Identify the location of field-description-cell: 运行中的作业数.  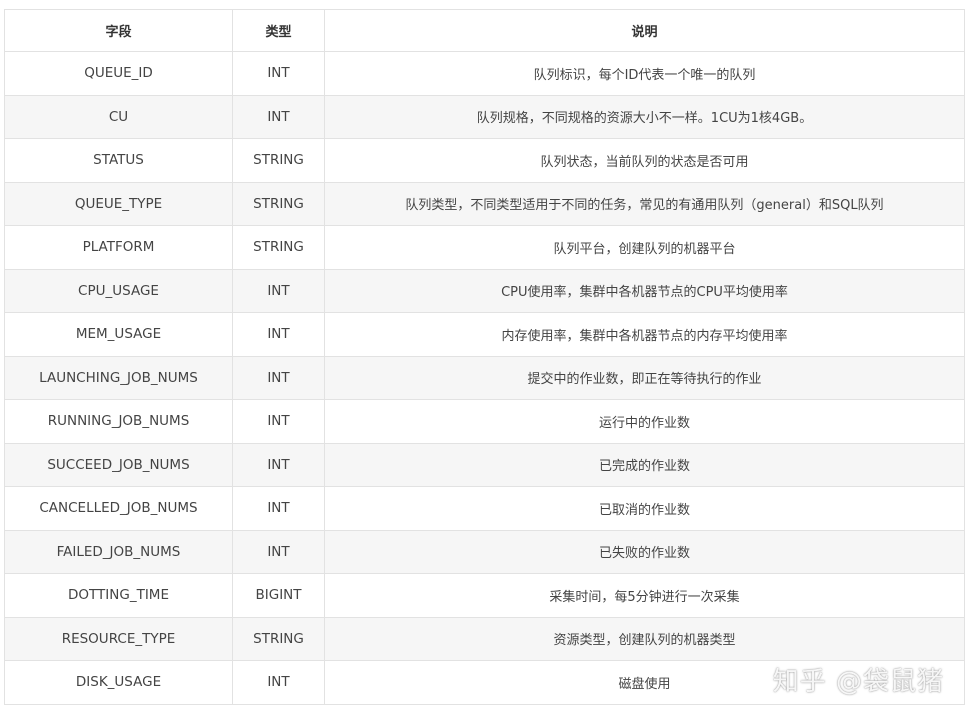
(644, 421).